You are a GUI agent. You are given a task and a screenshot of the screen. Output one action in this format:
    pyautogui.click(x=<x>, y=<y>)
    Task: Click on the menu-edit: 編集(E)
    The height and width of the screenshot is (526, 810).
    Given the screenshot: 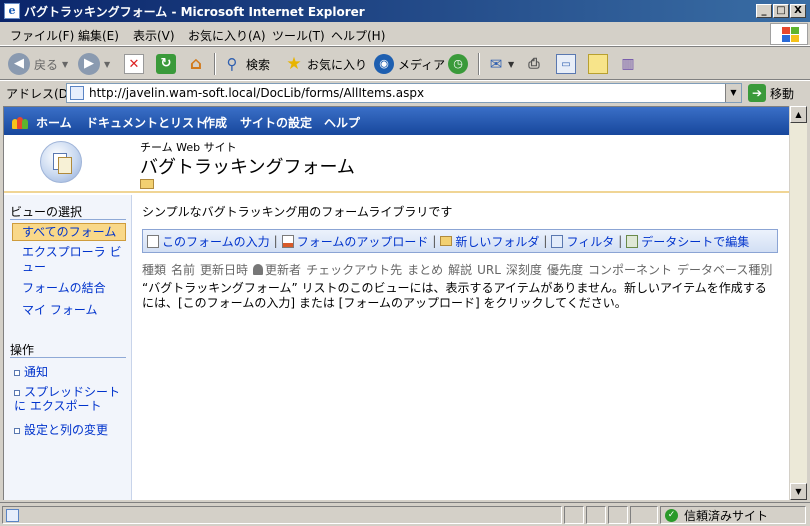 What is the action you would take?
    pyautogui.click(x=98, y=35)
    